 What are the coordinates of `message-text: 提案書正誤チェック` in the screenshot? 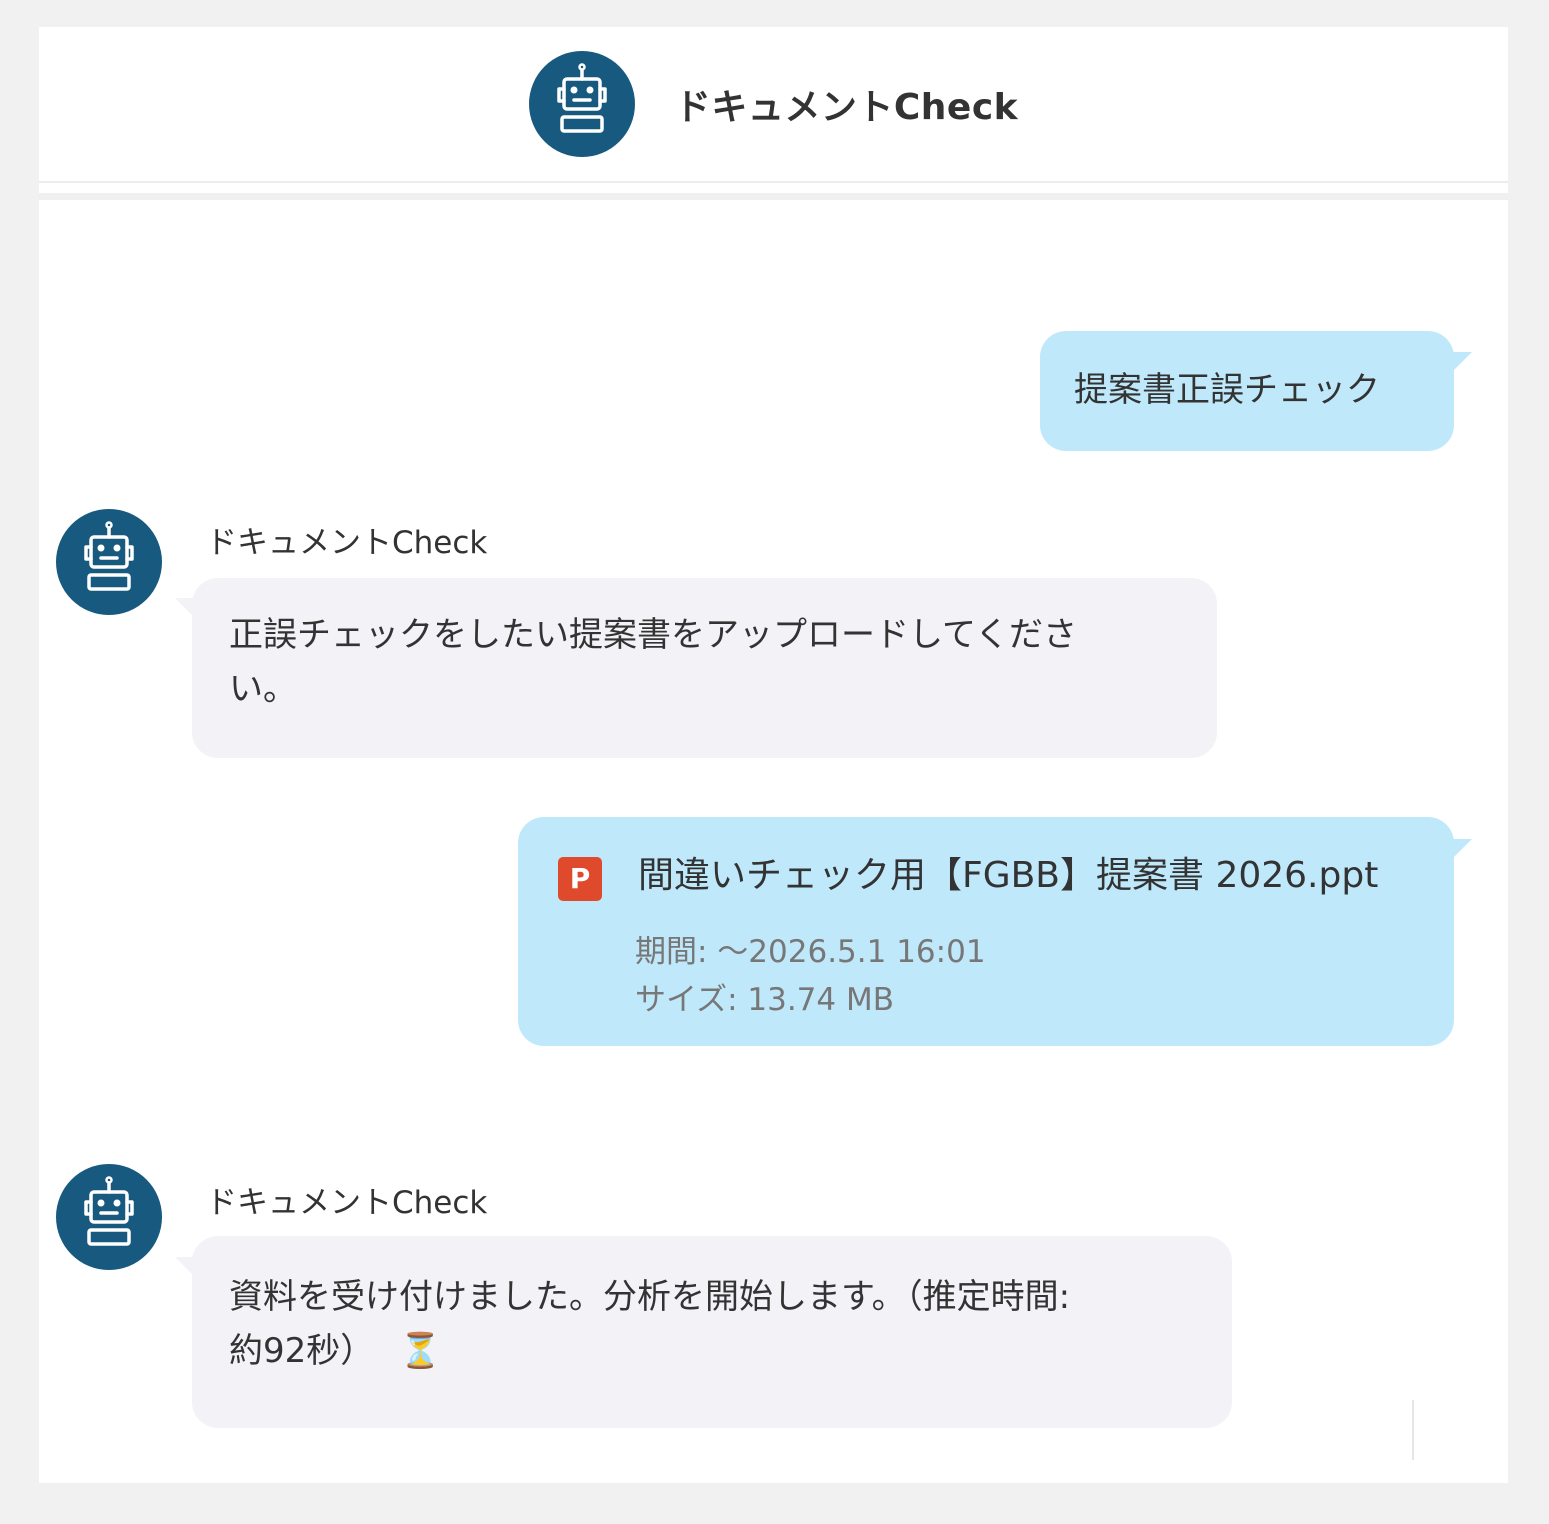 It's located at (1227, 390).